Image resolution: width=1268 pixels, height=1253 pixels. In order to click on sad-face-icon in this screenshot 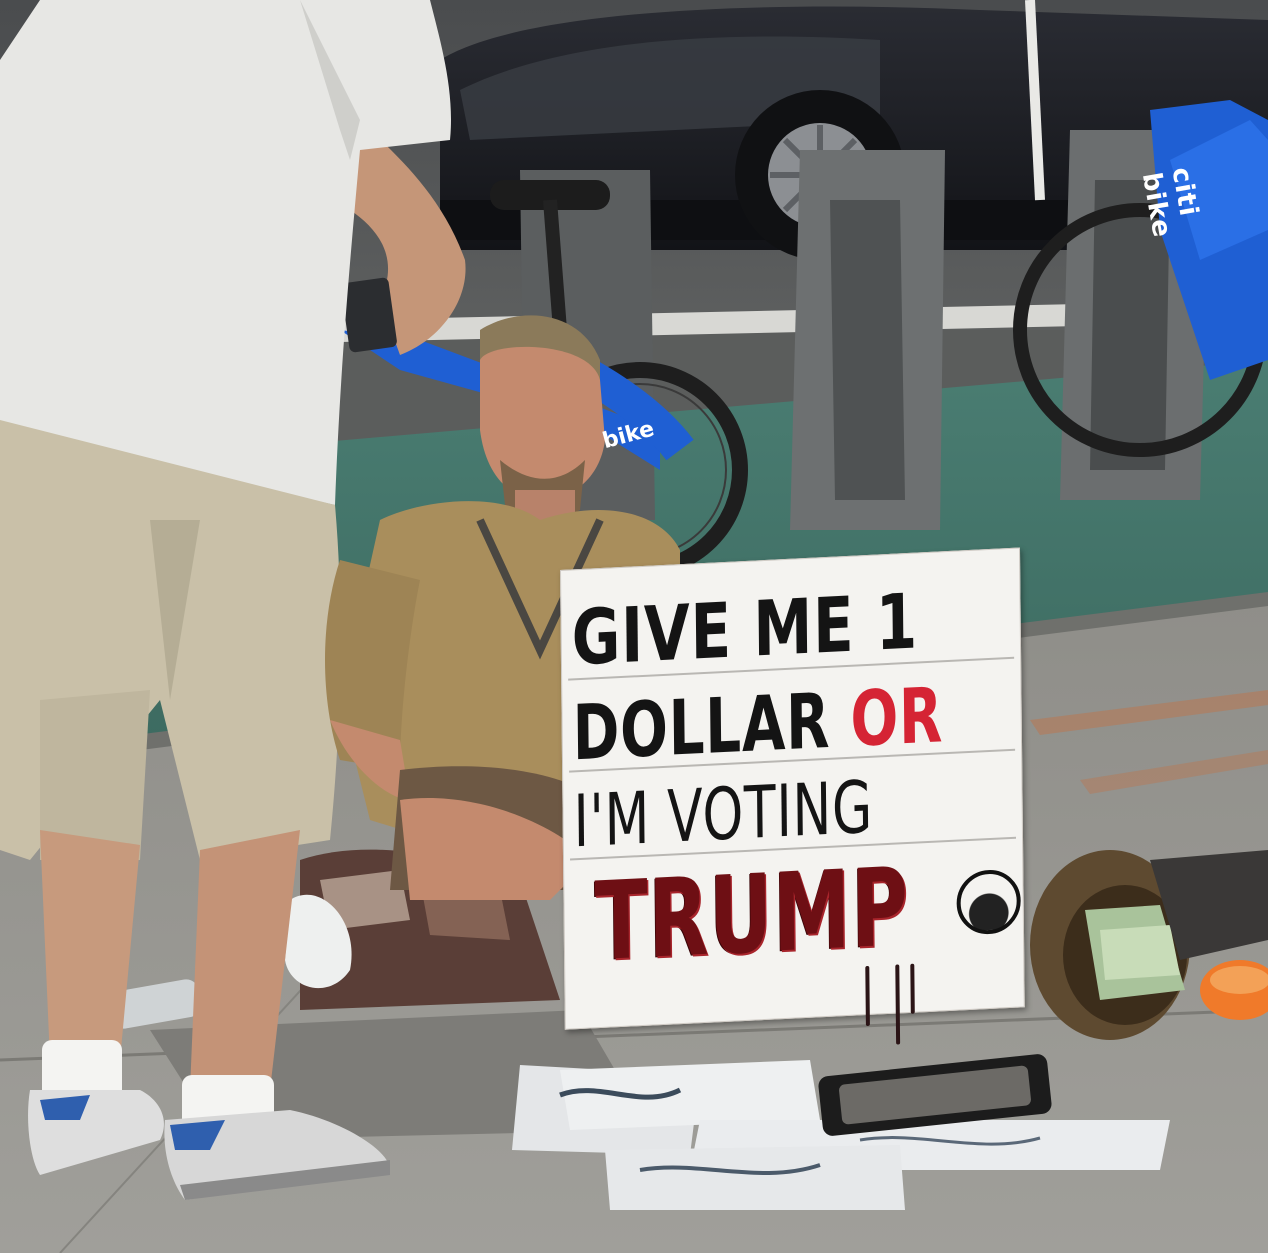, I will do `click(989, 902)`.